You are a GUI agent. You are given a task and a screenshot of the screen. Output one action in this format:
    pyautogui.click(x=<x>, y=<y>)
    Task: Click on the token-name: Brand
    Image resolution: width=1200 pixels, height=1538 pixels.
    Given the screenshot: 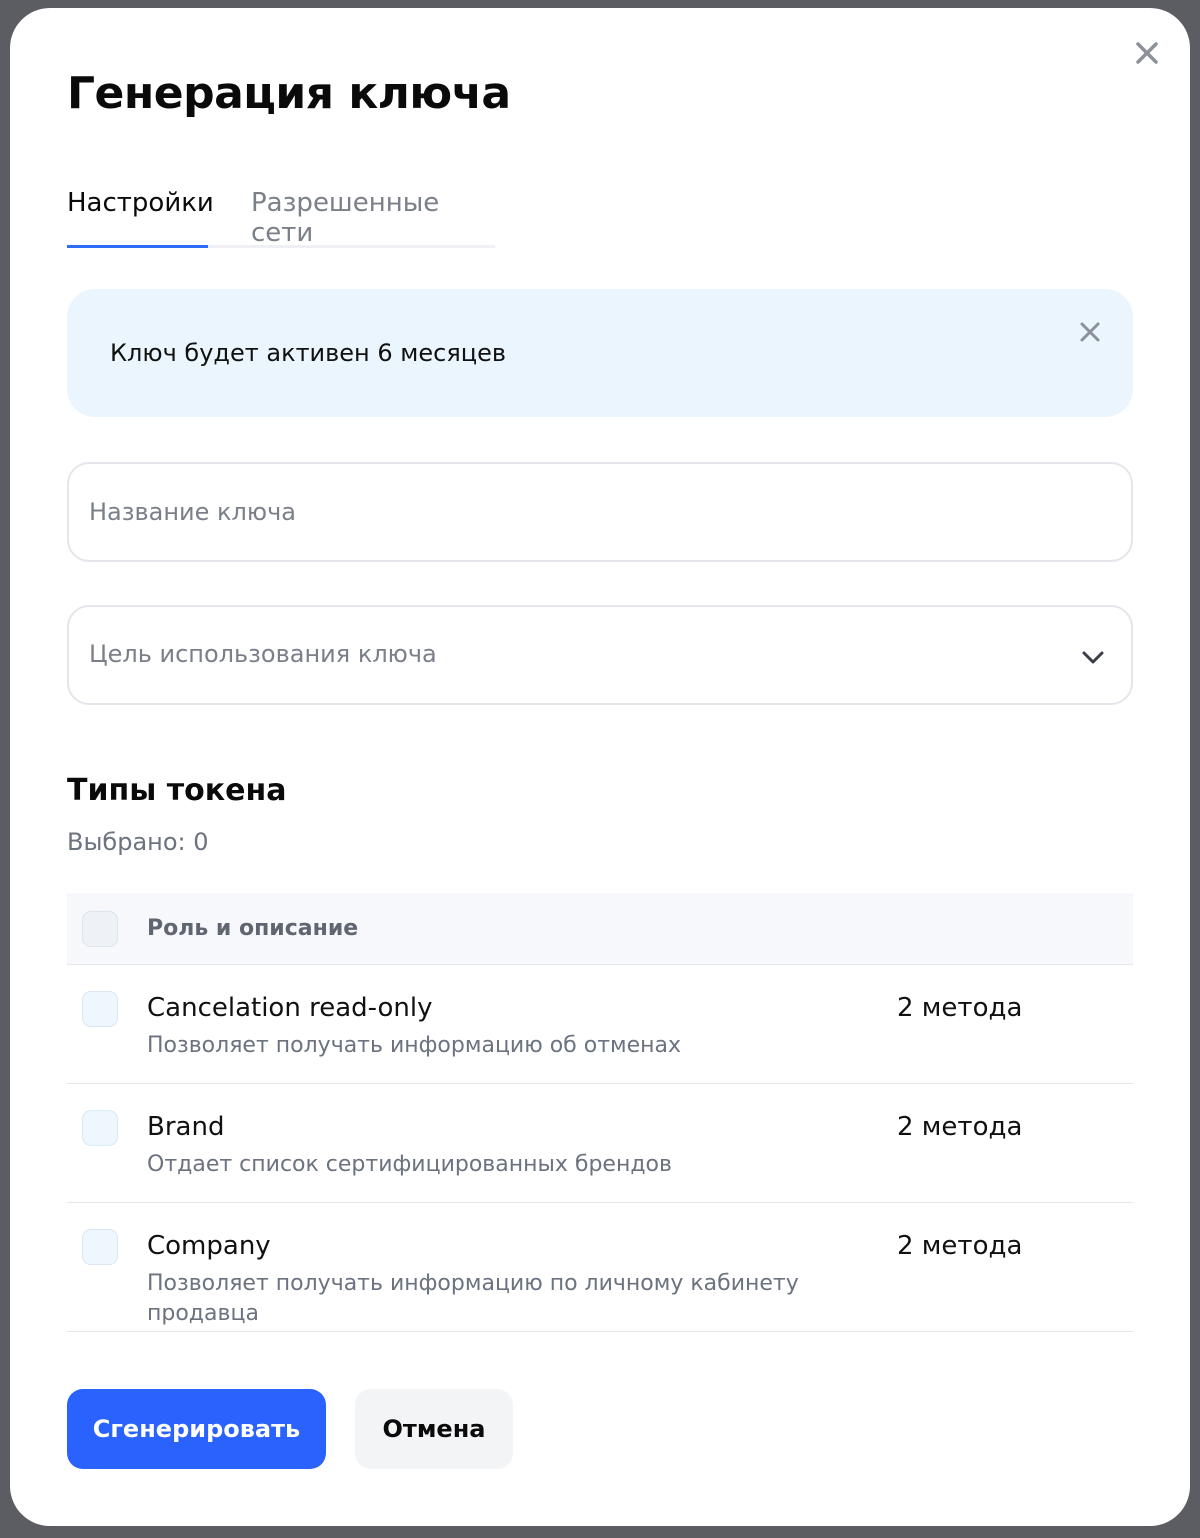 What is the action you would take?
    pyautogui.click(x=186, y=1127)
    